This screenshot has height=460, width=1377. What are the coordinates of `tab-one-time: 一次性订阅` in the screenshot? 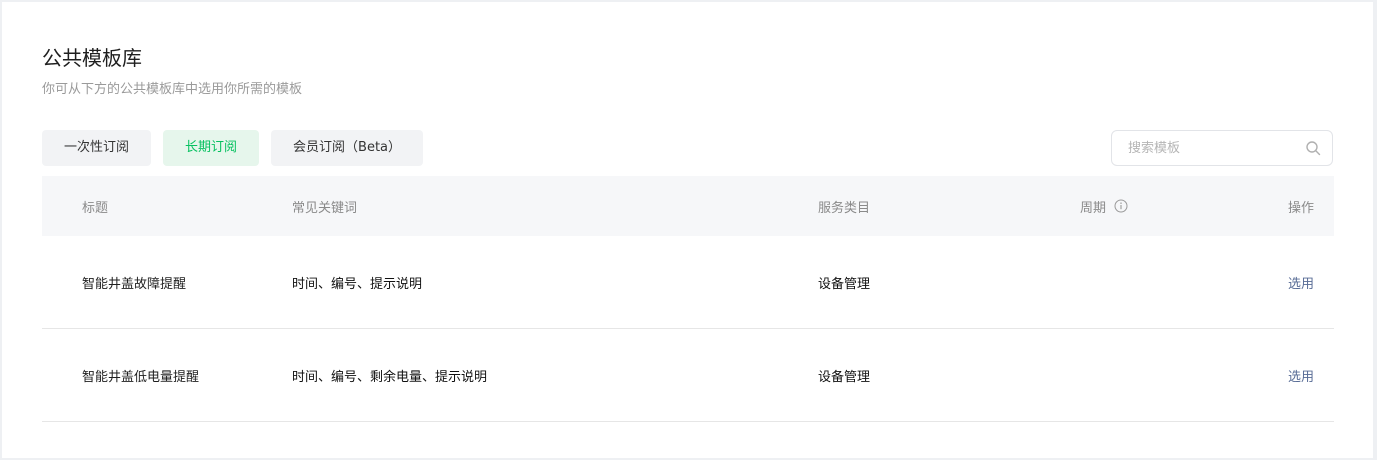 It's located at (97, 148).